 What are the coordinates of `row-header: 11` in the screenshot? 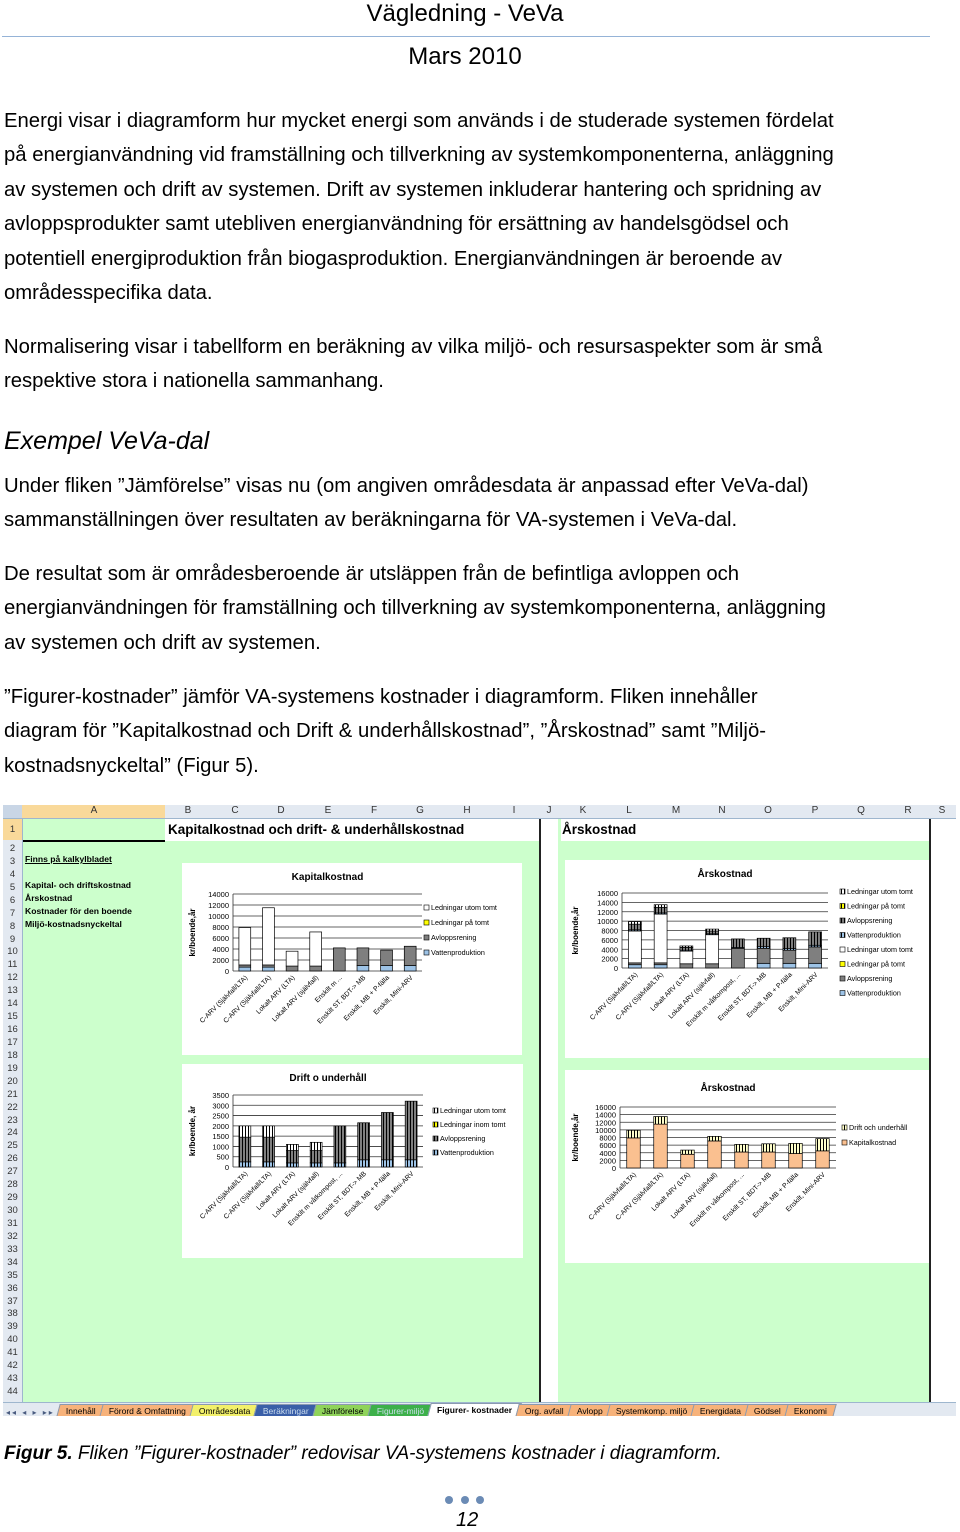 It's located at (12, 964).